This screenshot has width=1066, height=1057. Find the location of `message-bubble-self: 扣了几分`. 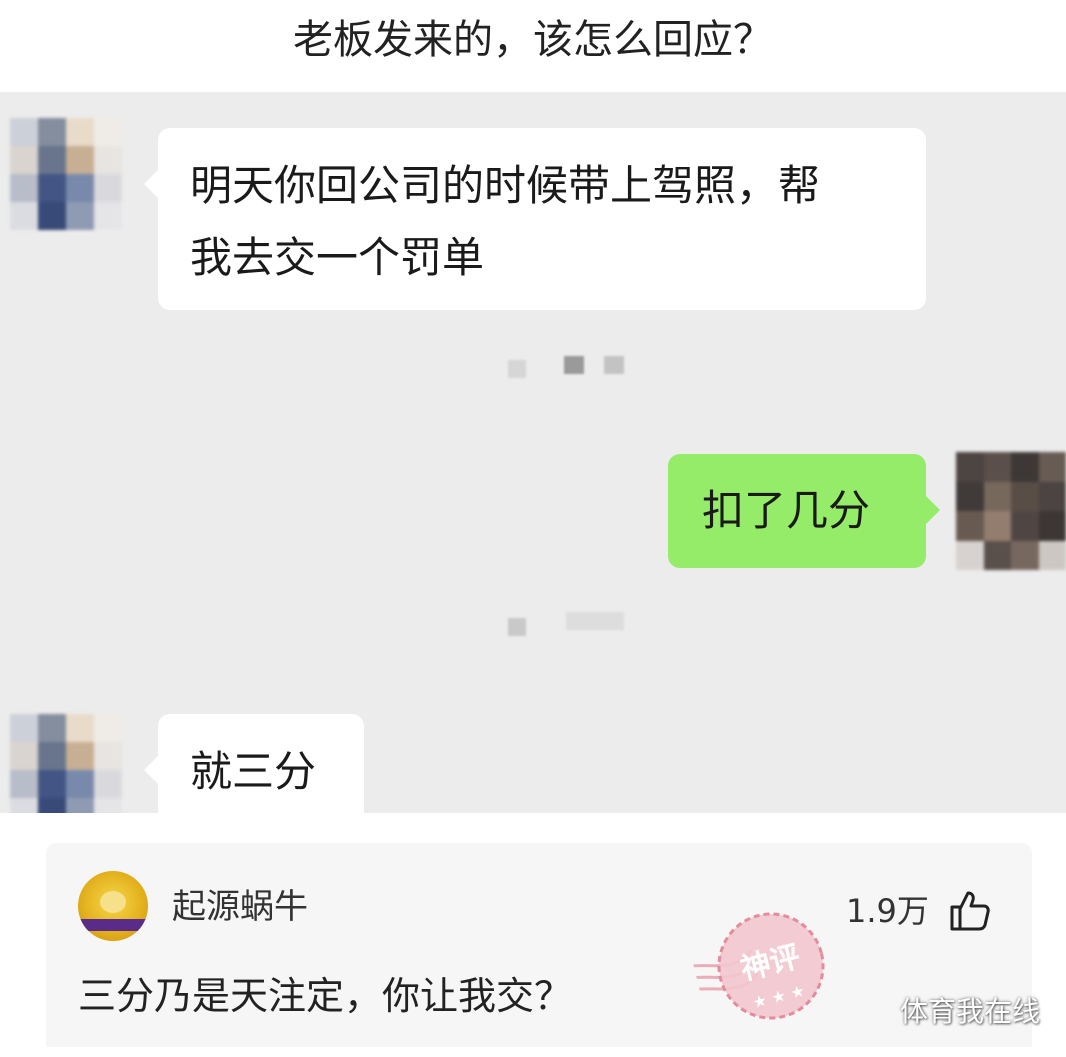

message-bubble-self: 扣了几分 is located at coordinates (804, 511).